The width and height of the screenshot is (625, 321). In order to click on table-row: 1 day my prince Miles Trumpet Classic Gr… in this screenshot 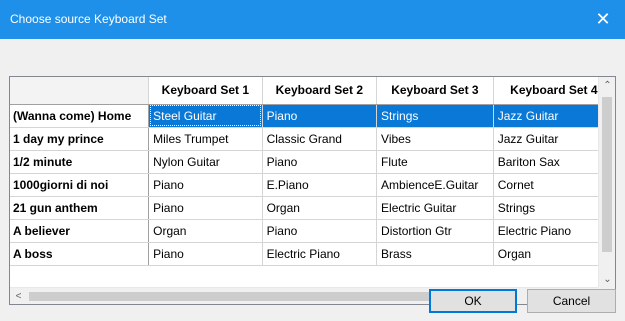, I will do `click(312, 139)`.